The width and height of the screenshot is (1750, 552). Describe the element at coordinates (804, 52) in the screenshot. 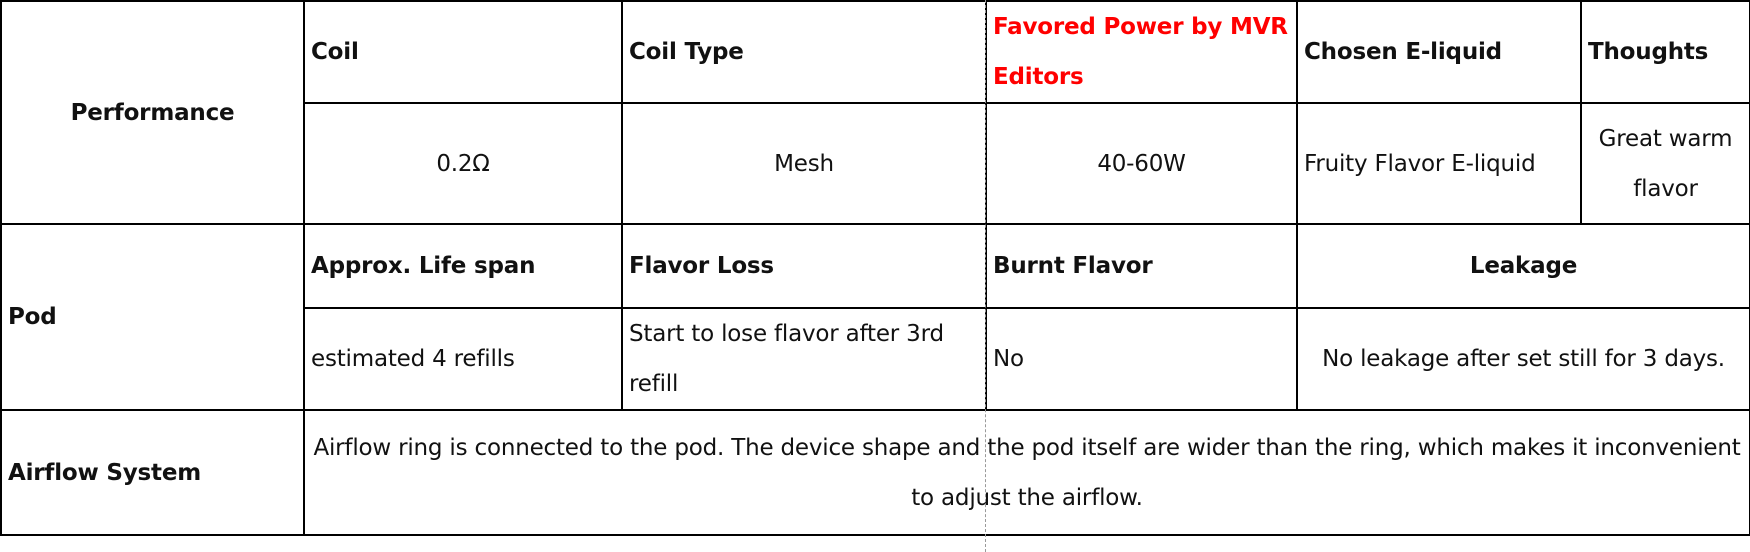

I see `coil-type-header: Coil Type` at that location.